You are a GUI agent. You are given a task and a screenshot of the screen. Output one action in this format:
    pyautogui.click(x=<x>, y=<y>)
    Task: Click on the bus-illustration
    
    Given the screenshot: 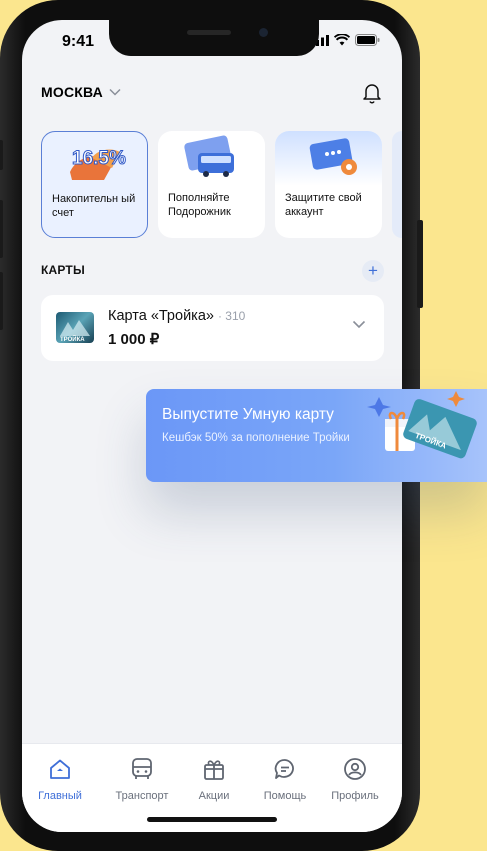 What is the action you would take?
    pyautogui.click(x=211, y=158)
    